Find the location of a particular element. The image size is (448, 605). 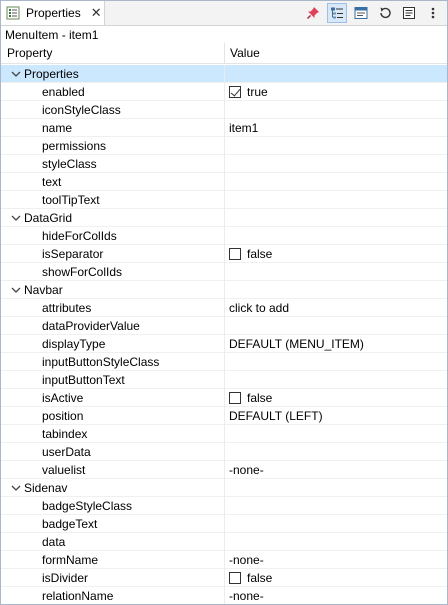

property-value: item1 is located at coordinates (244, 128).